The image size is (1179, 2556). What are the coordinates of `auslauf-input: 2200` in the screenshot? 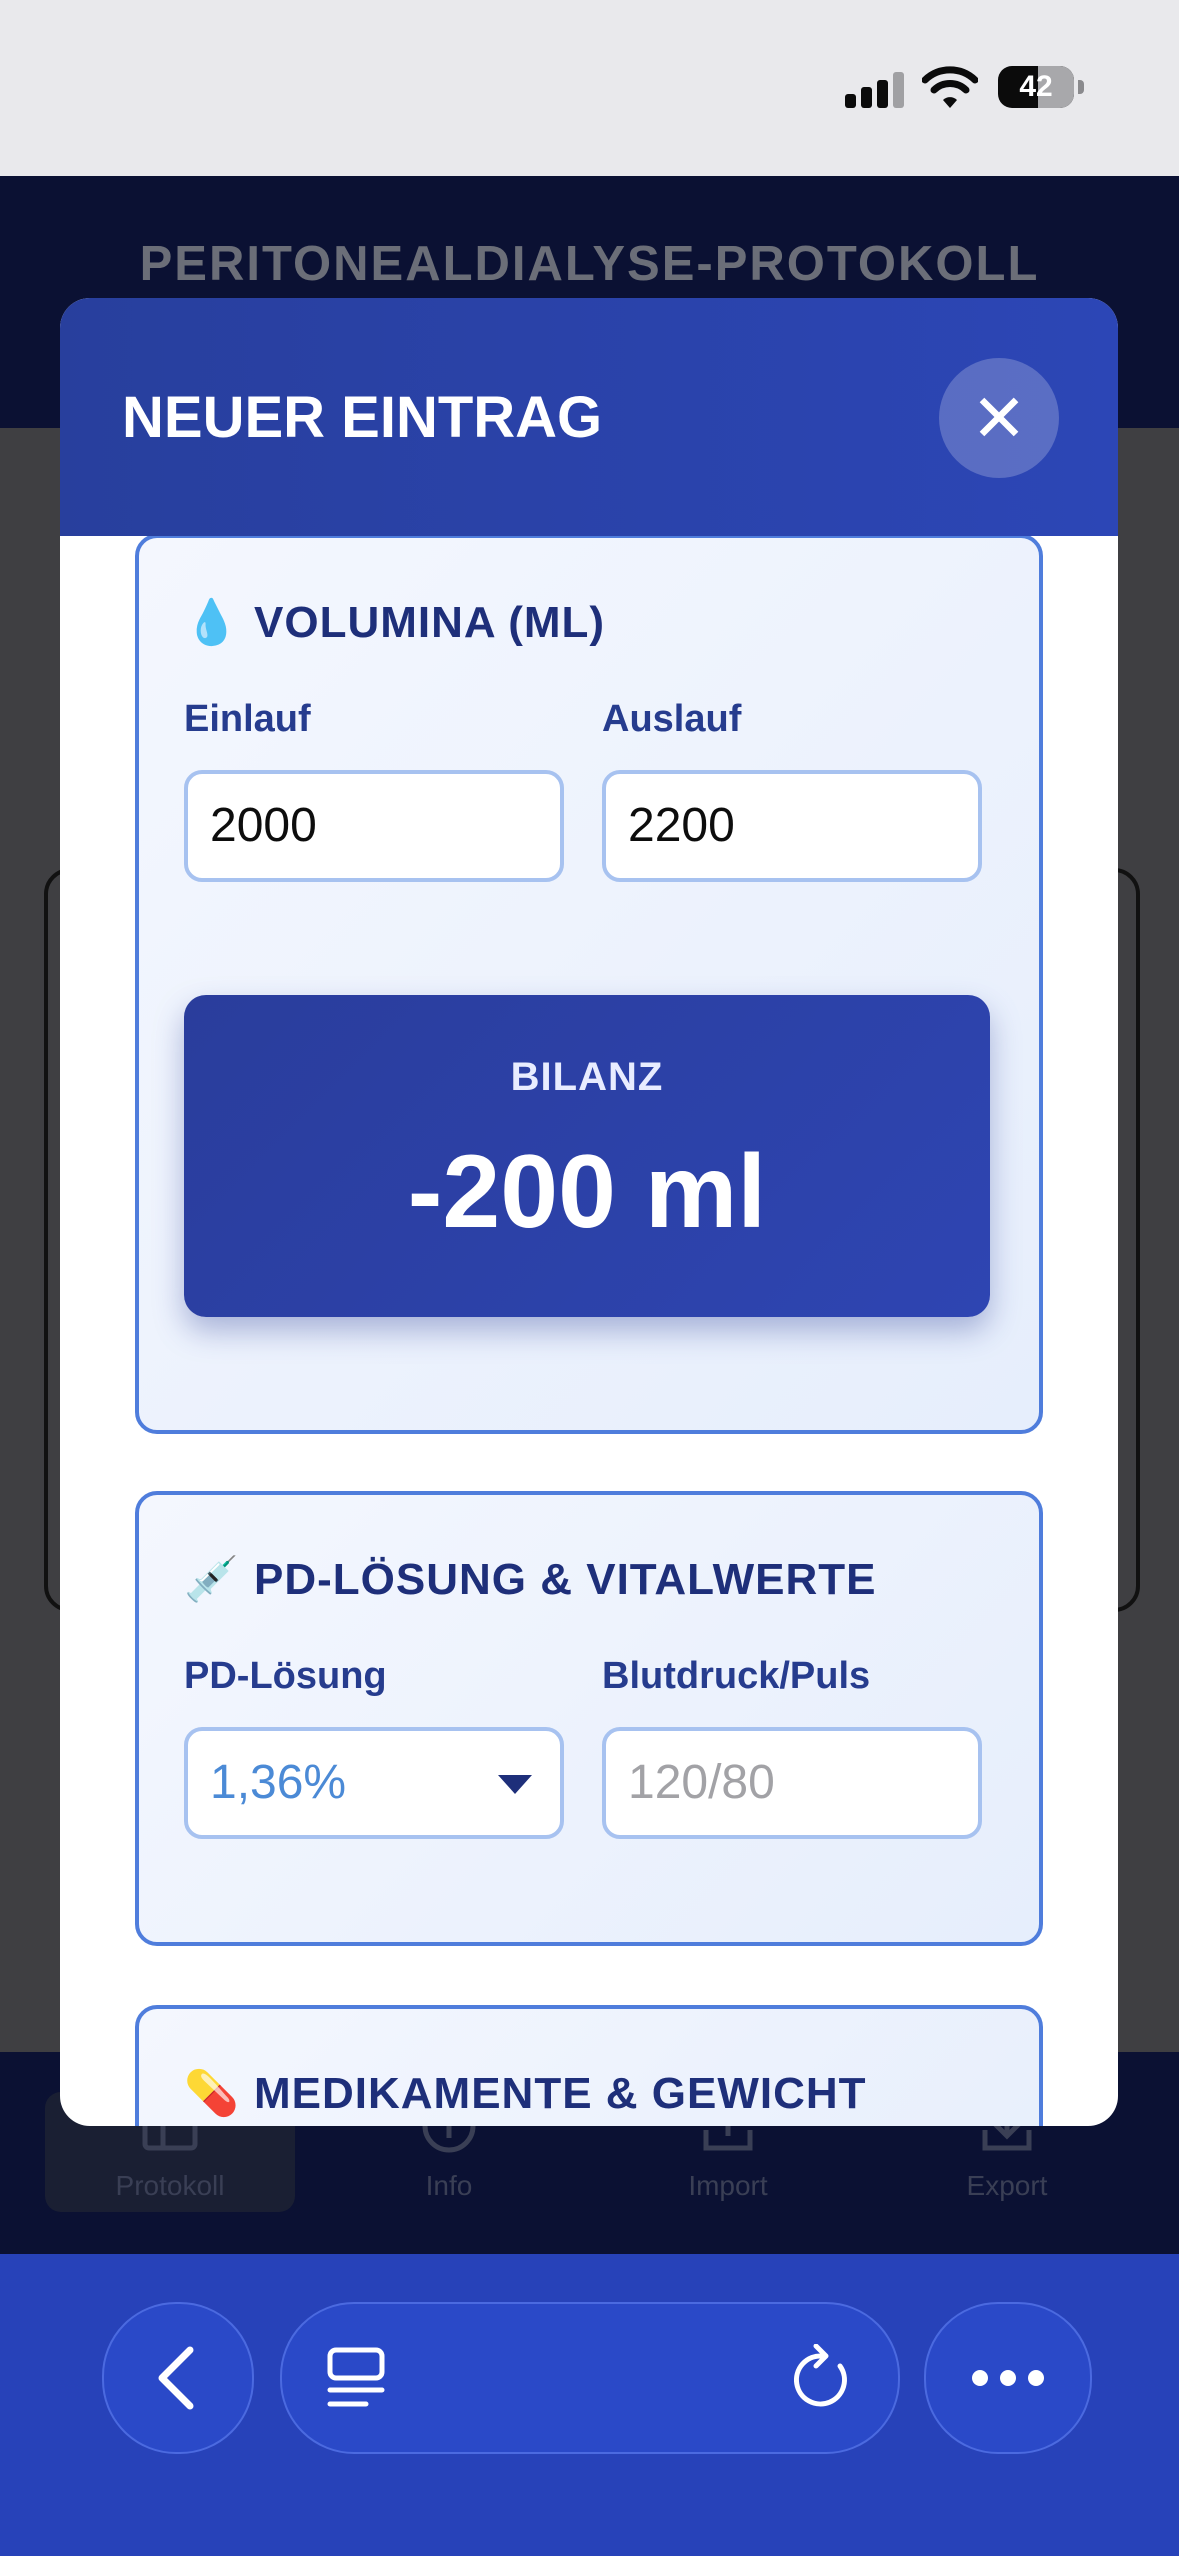 It's located at (792, 826).